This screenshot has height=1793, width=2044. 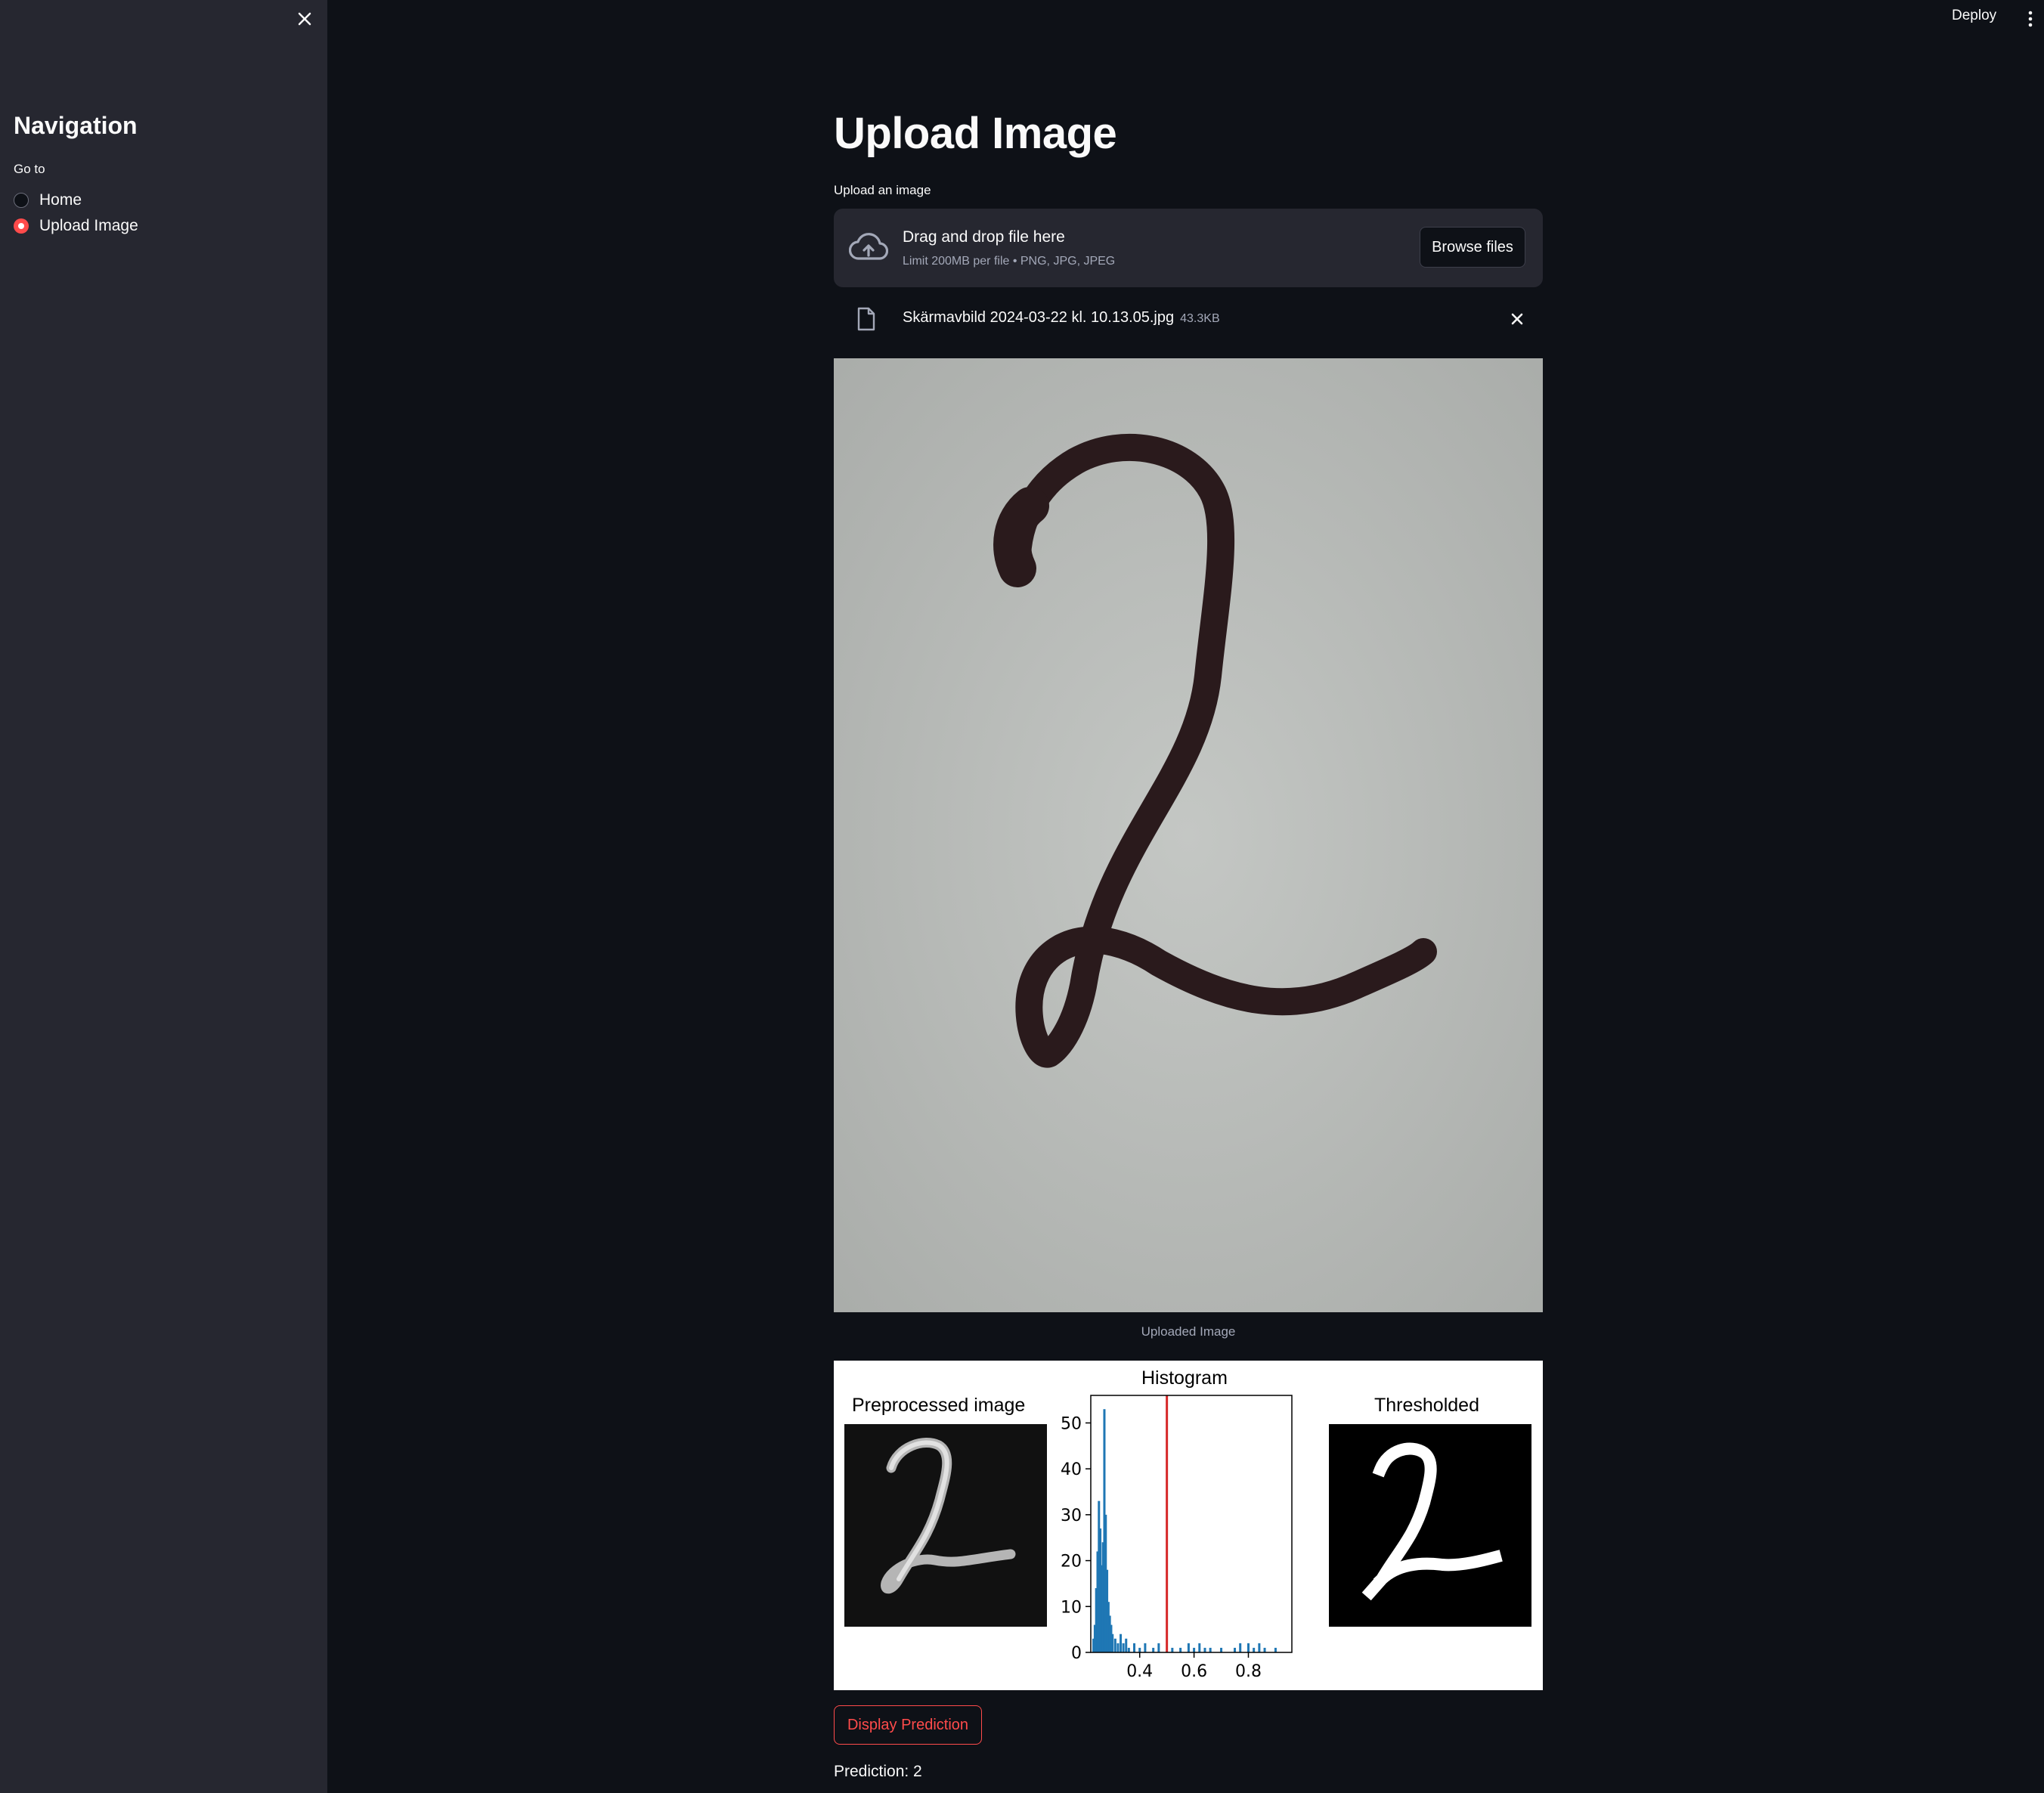 What do you see at coordinates (945, 1525) in the screenshot?
I see `preprocessed-image` at bounding box center [945, 1525].